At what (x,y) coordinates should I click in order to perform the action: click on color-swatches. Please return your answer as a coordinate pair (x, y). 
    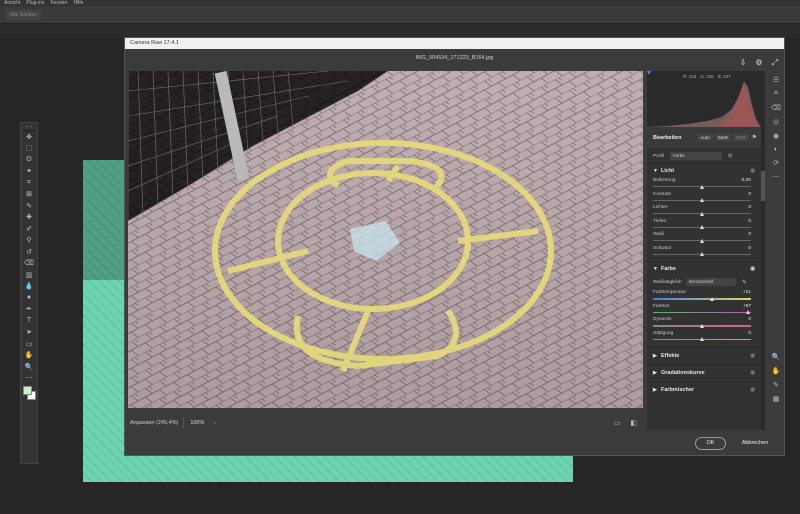
    Looking at the image, I should click on (29, 393).